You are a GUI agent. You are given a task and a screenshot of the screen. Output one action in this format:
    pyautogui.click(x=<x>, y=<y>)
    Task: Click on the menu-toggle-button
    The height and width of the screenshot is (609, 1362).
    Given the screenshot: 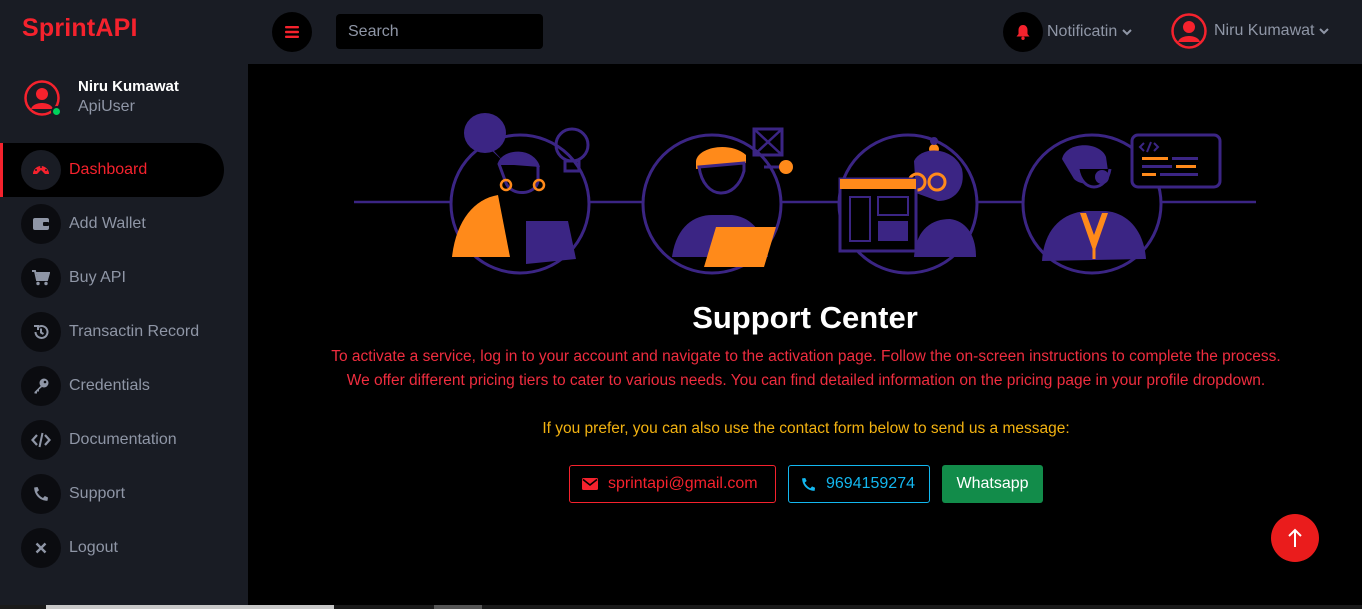 What is the action you would take?
    pyautogui.click(x=292, y=32)
    